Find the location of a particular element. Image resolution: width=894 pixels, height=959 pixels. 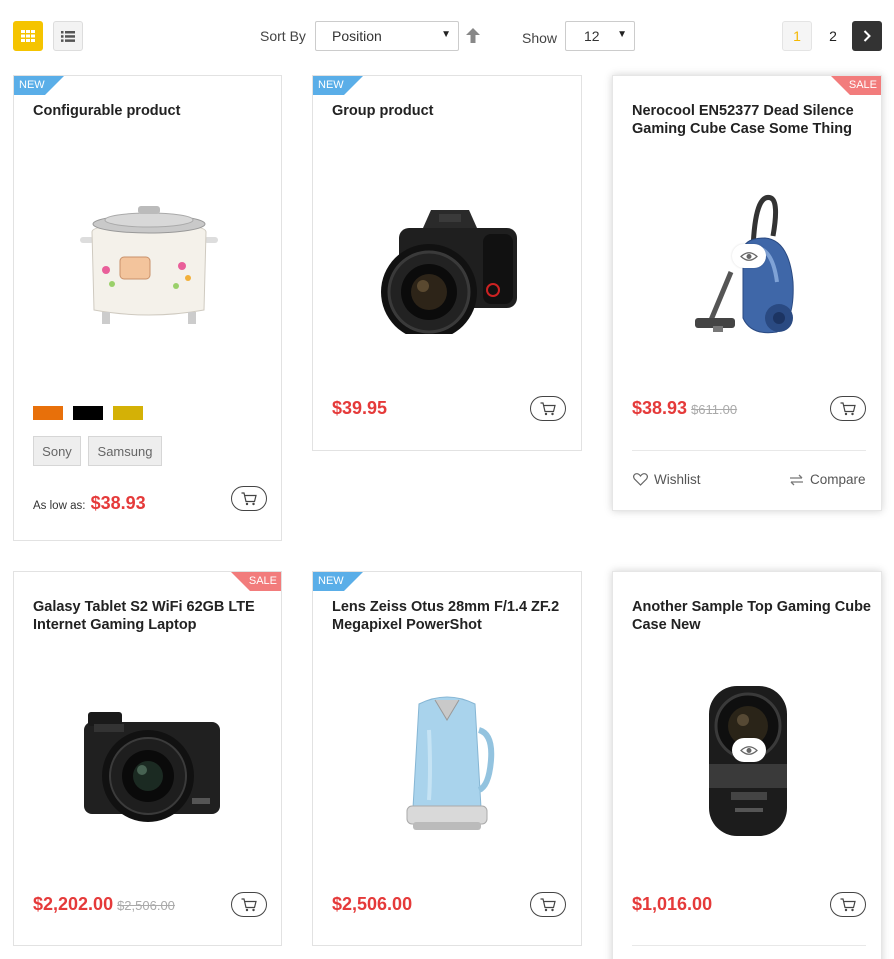

toolbar: Sort By Position ▼ Show 12 ▼ 1 2 is located at coordinates (447, 37).